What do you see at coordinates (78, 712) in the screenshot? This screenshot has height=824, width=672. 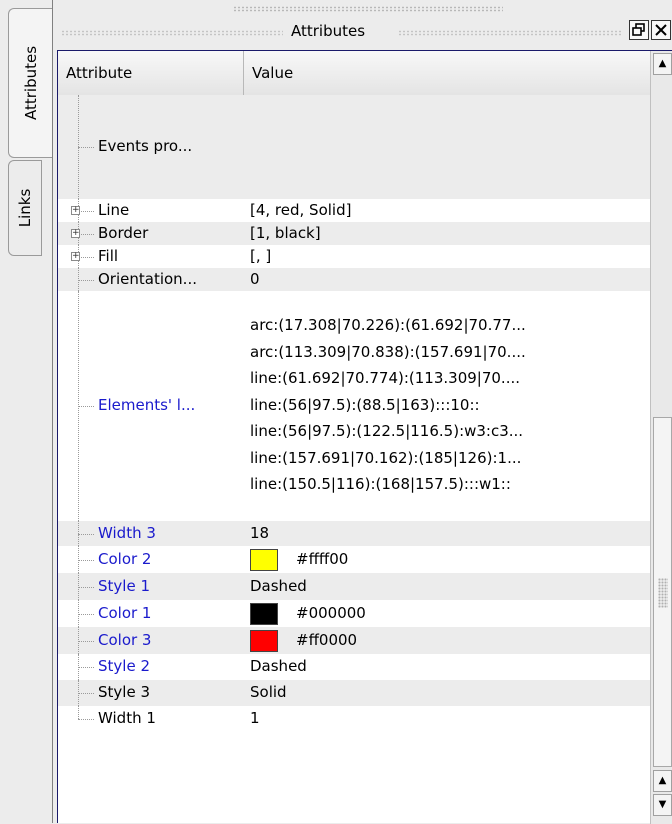 I see `tree-line` at bounding box center [78, 712].